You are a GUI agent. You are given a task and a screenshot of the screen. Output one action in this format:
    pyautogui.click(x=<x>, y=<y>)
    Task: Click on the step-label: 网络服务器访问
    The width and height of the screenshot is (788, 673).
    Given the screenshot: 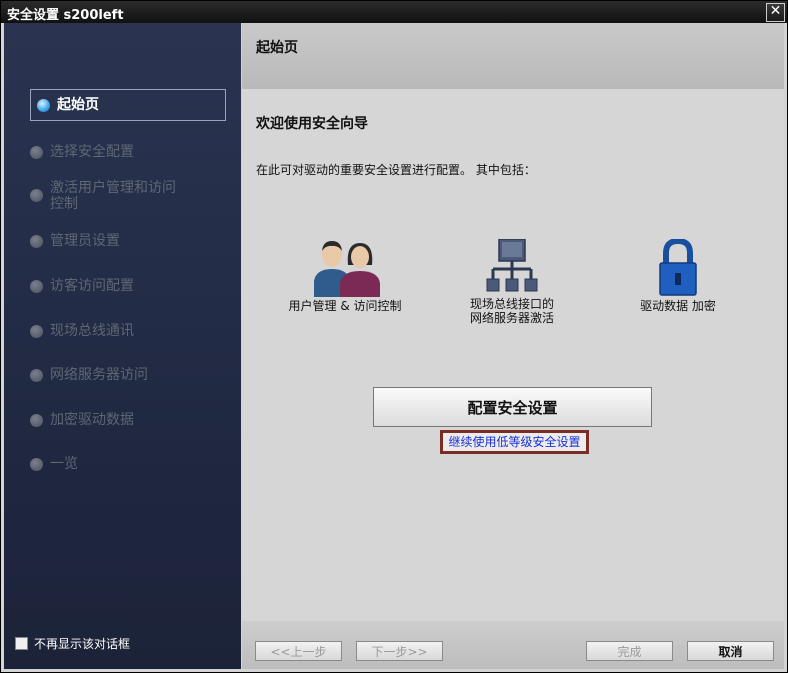 What is the action you would take?
    pyautogui.click(x=99, y=375)
    